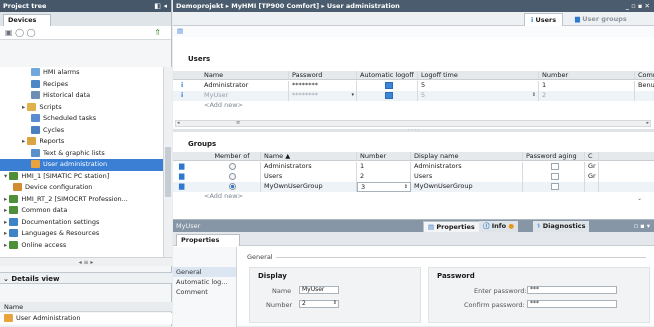 This screenshot has height=327, width=654. I want to click on table-row: ▆ Administrators 1 Administrators Gr, so click(413, 167).